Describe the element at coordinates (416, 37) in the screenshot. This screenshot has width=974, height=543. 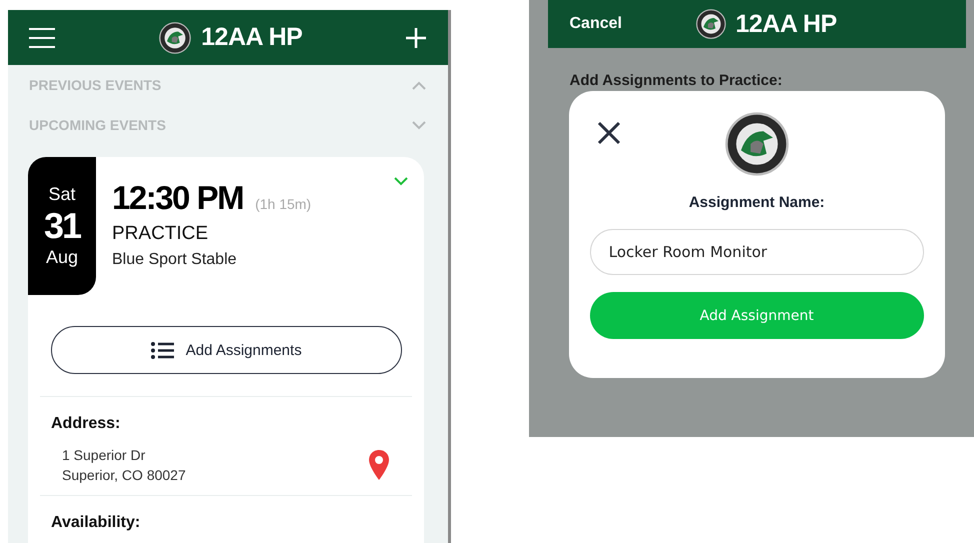
I see `plus-icon` at that location.